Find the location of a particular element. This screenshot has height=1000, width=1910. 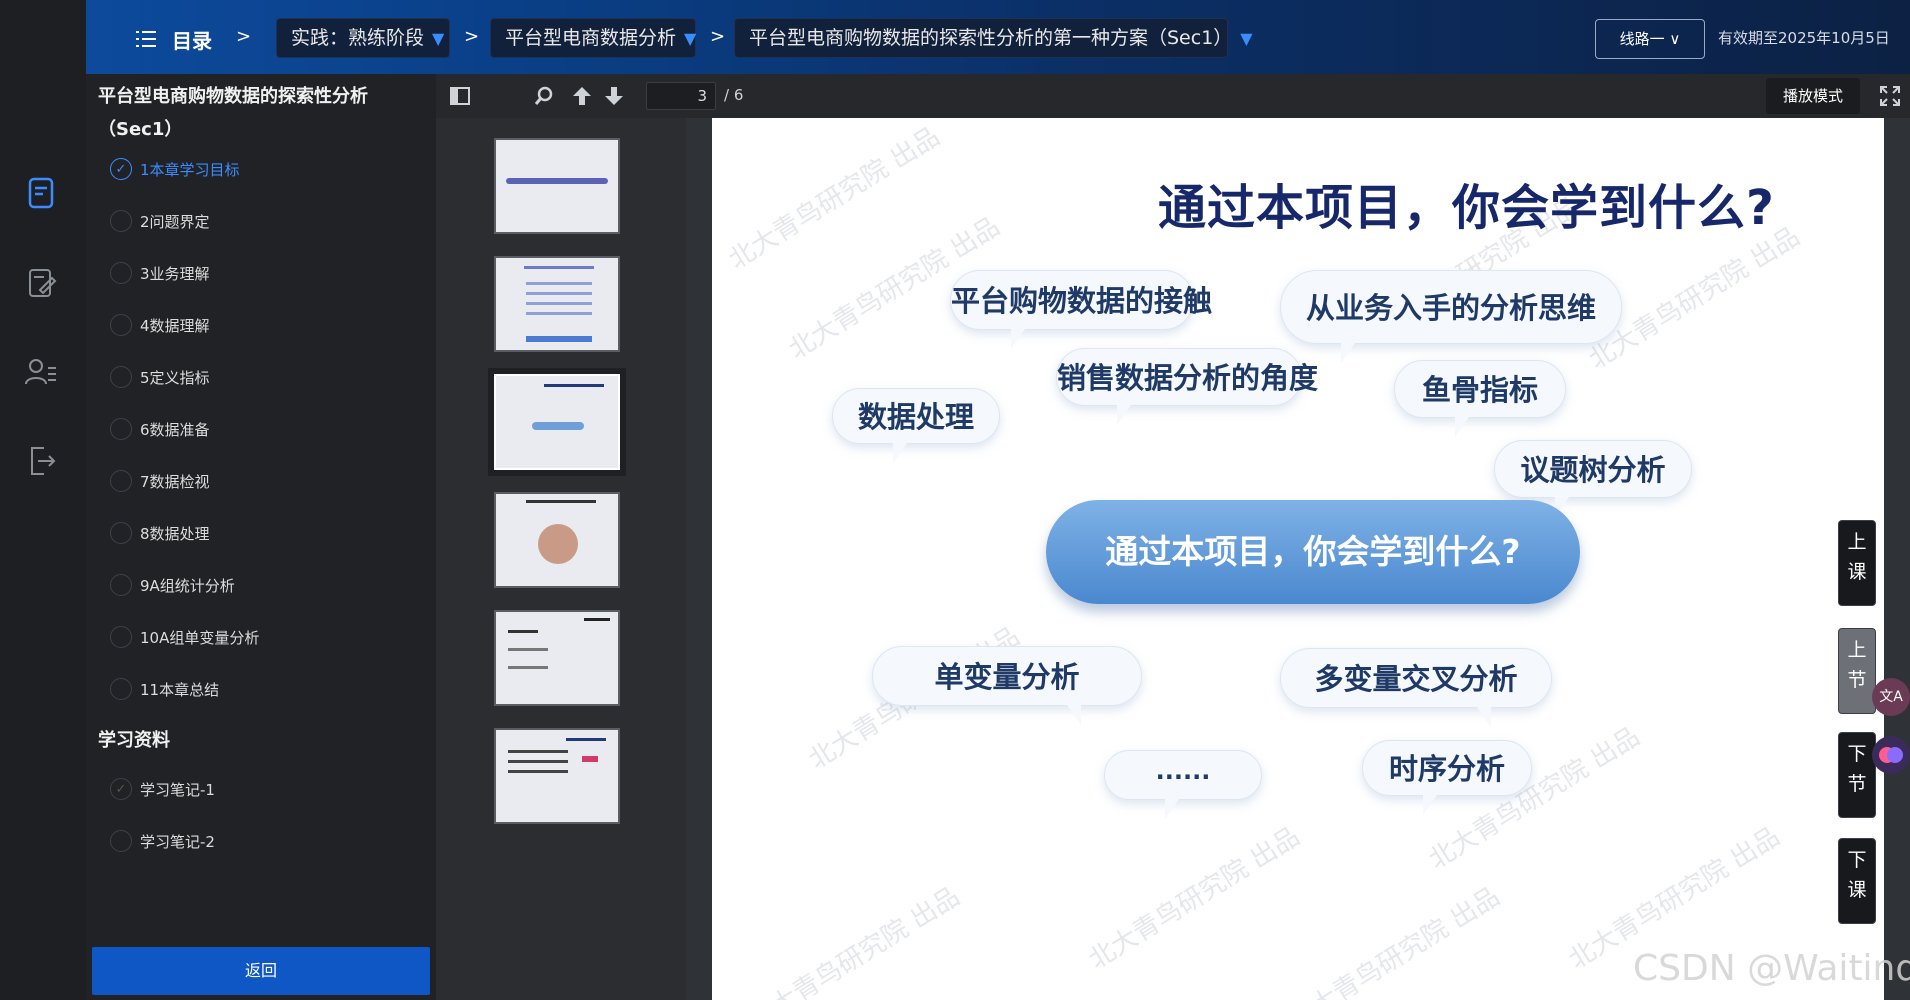

chapter-item: 4数据理解 is located at coordinates (160, 325).